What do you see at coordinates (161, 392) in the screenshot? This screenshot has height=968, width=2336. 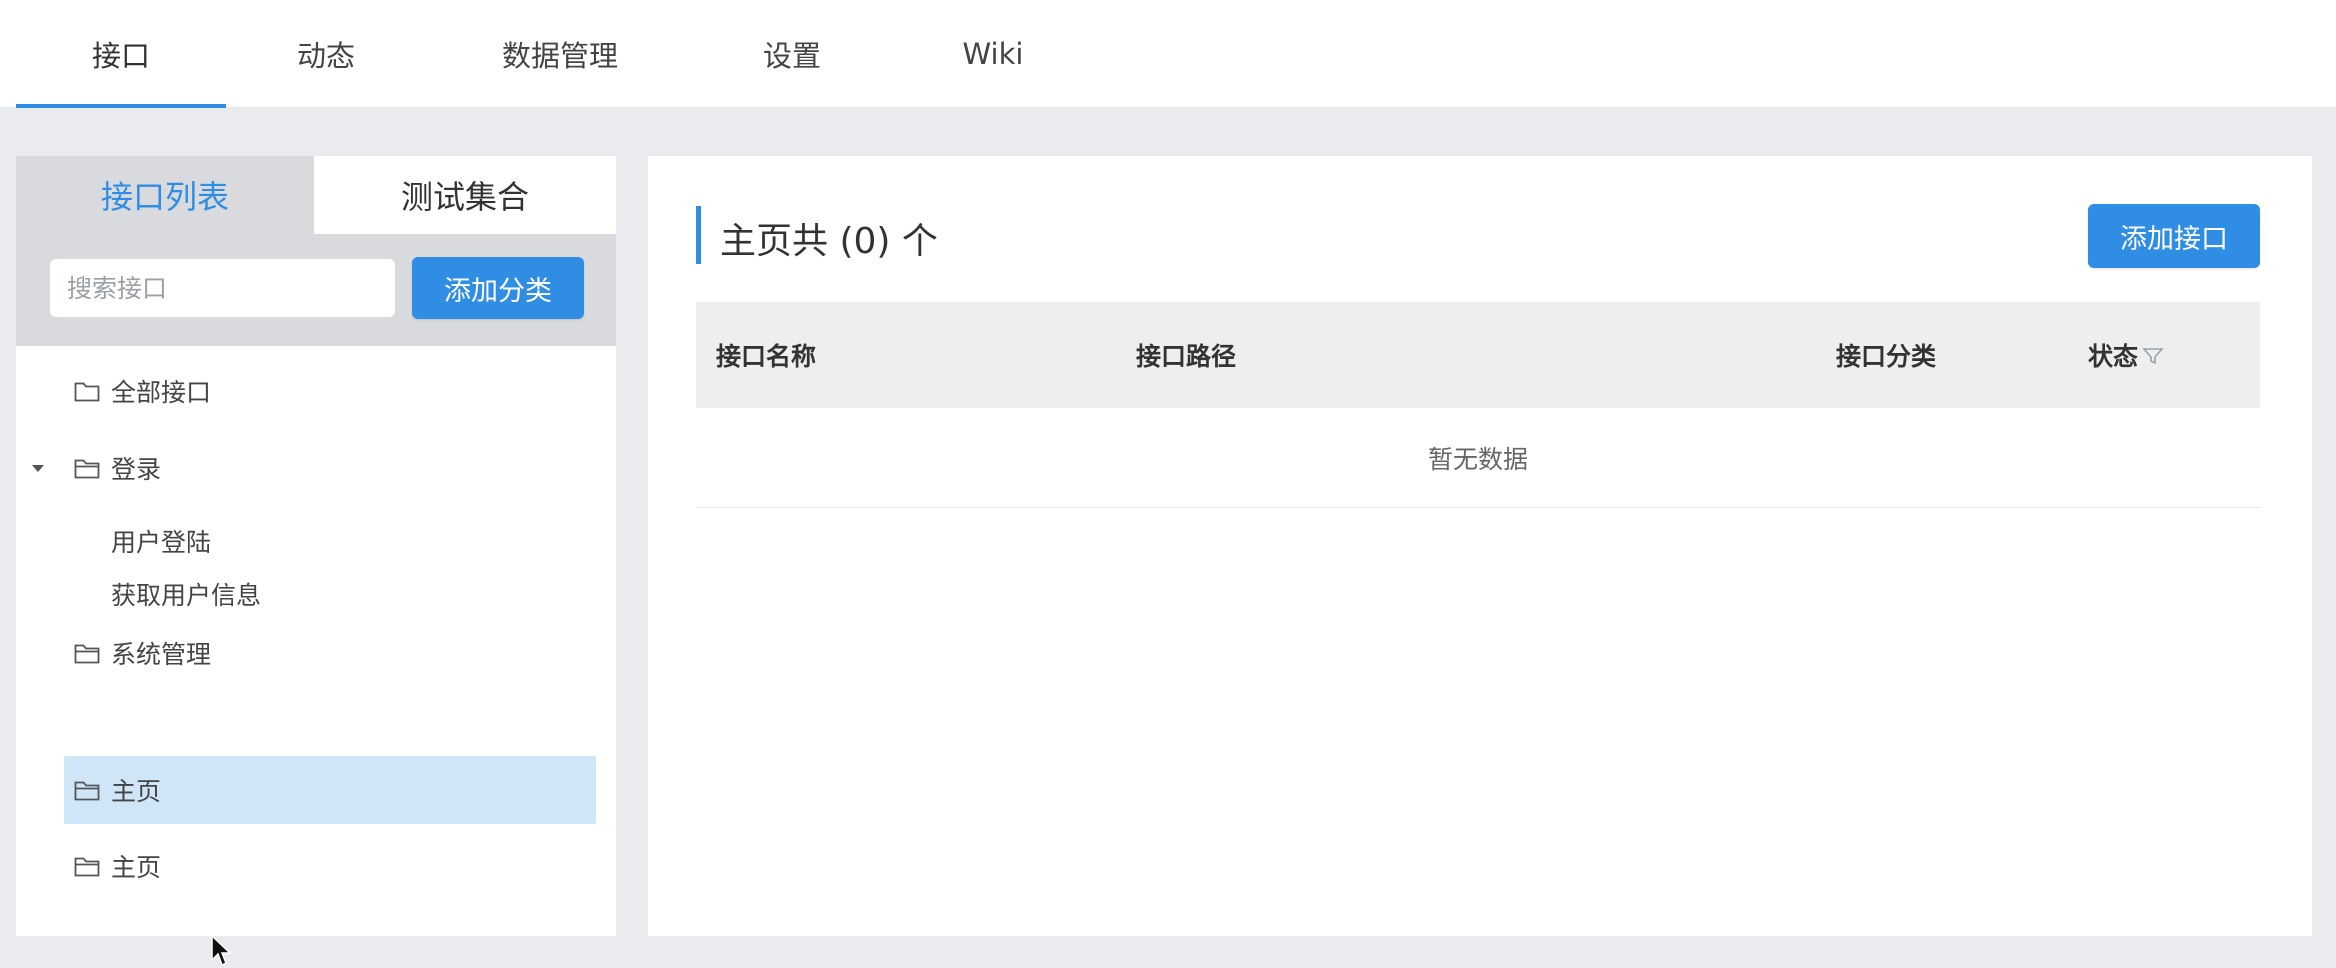 I see `tree-item-label: 全部接口` at bounding box center [161, 392].